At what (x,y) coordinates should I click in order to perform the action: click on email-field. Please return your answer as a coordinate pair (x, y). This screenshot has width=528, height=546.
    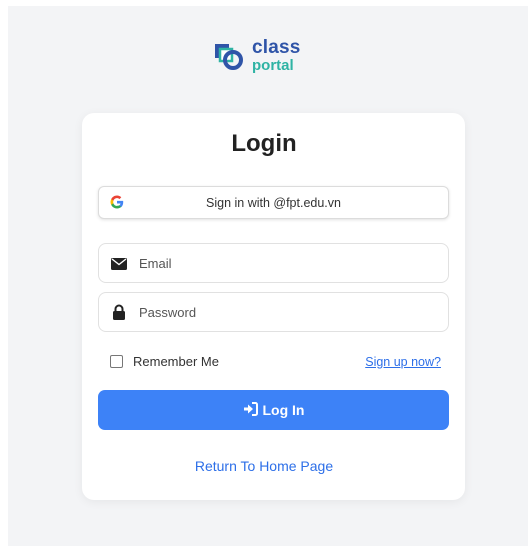
    Looking at the image, I should click on (273, 263).